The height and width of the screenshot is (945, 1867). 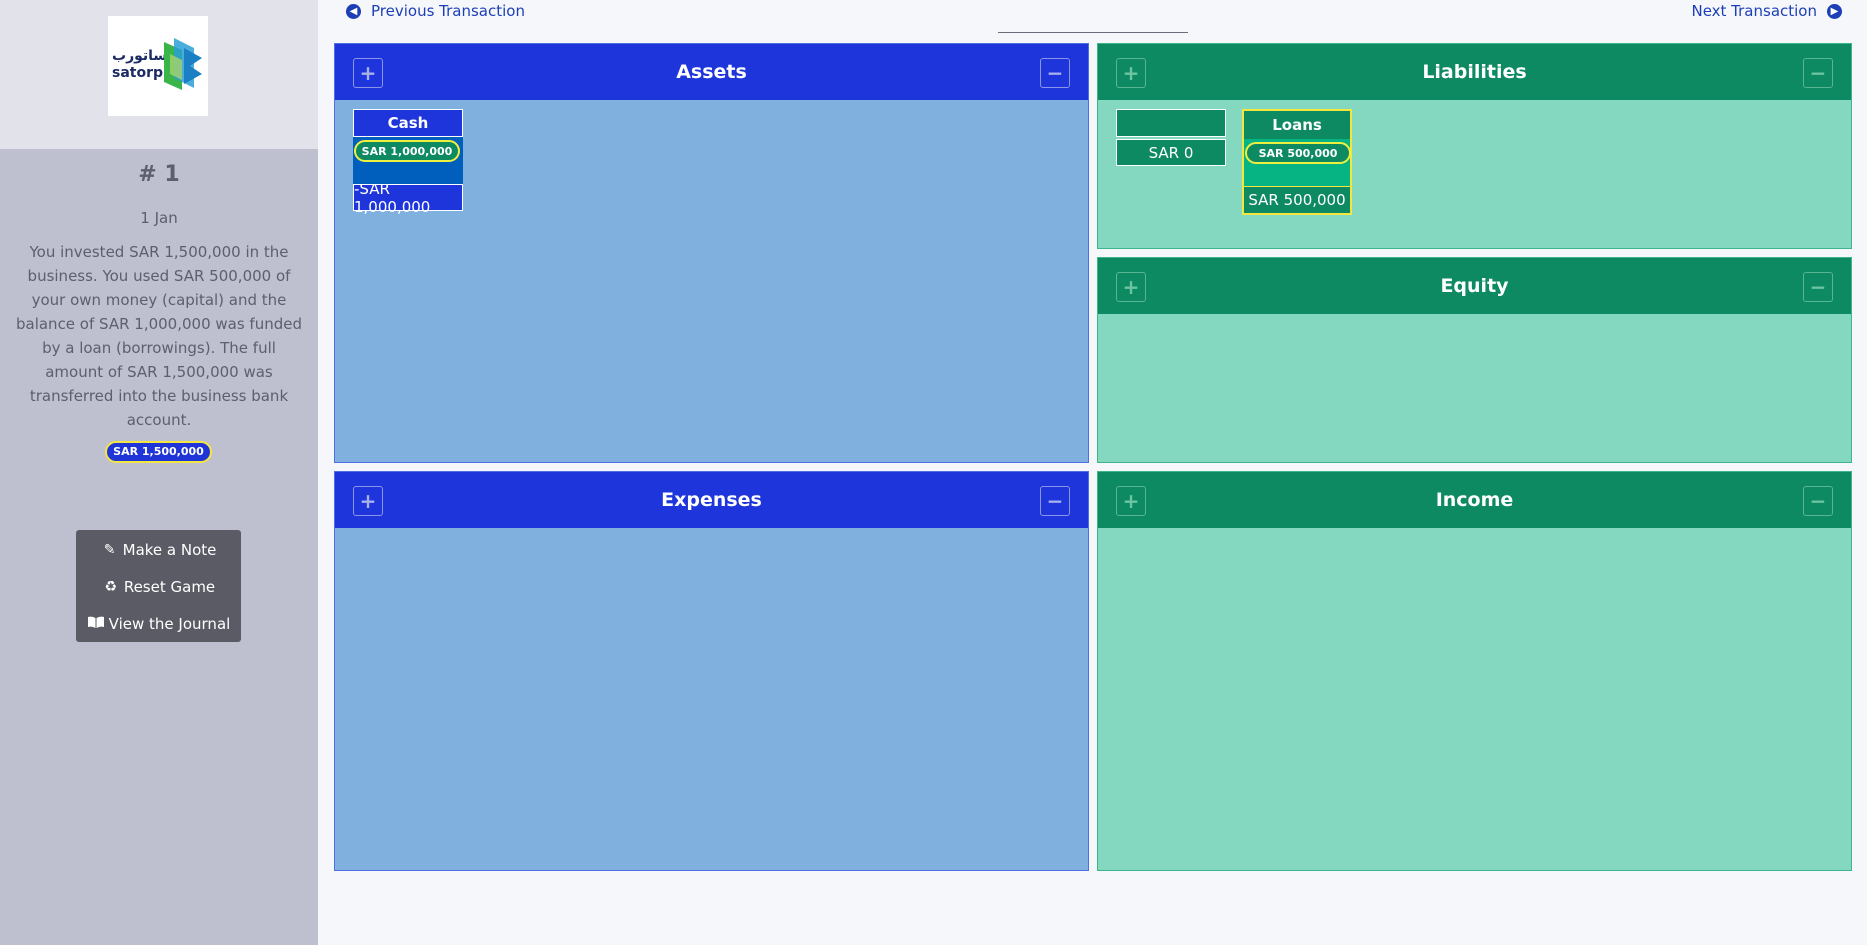 What do you see at coordinates (408, 123) in the screenshot?
I see `cash-account-name: Cash` at bounding box center [408, 123].